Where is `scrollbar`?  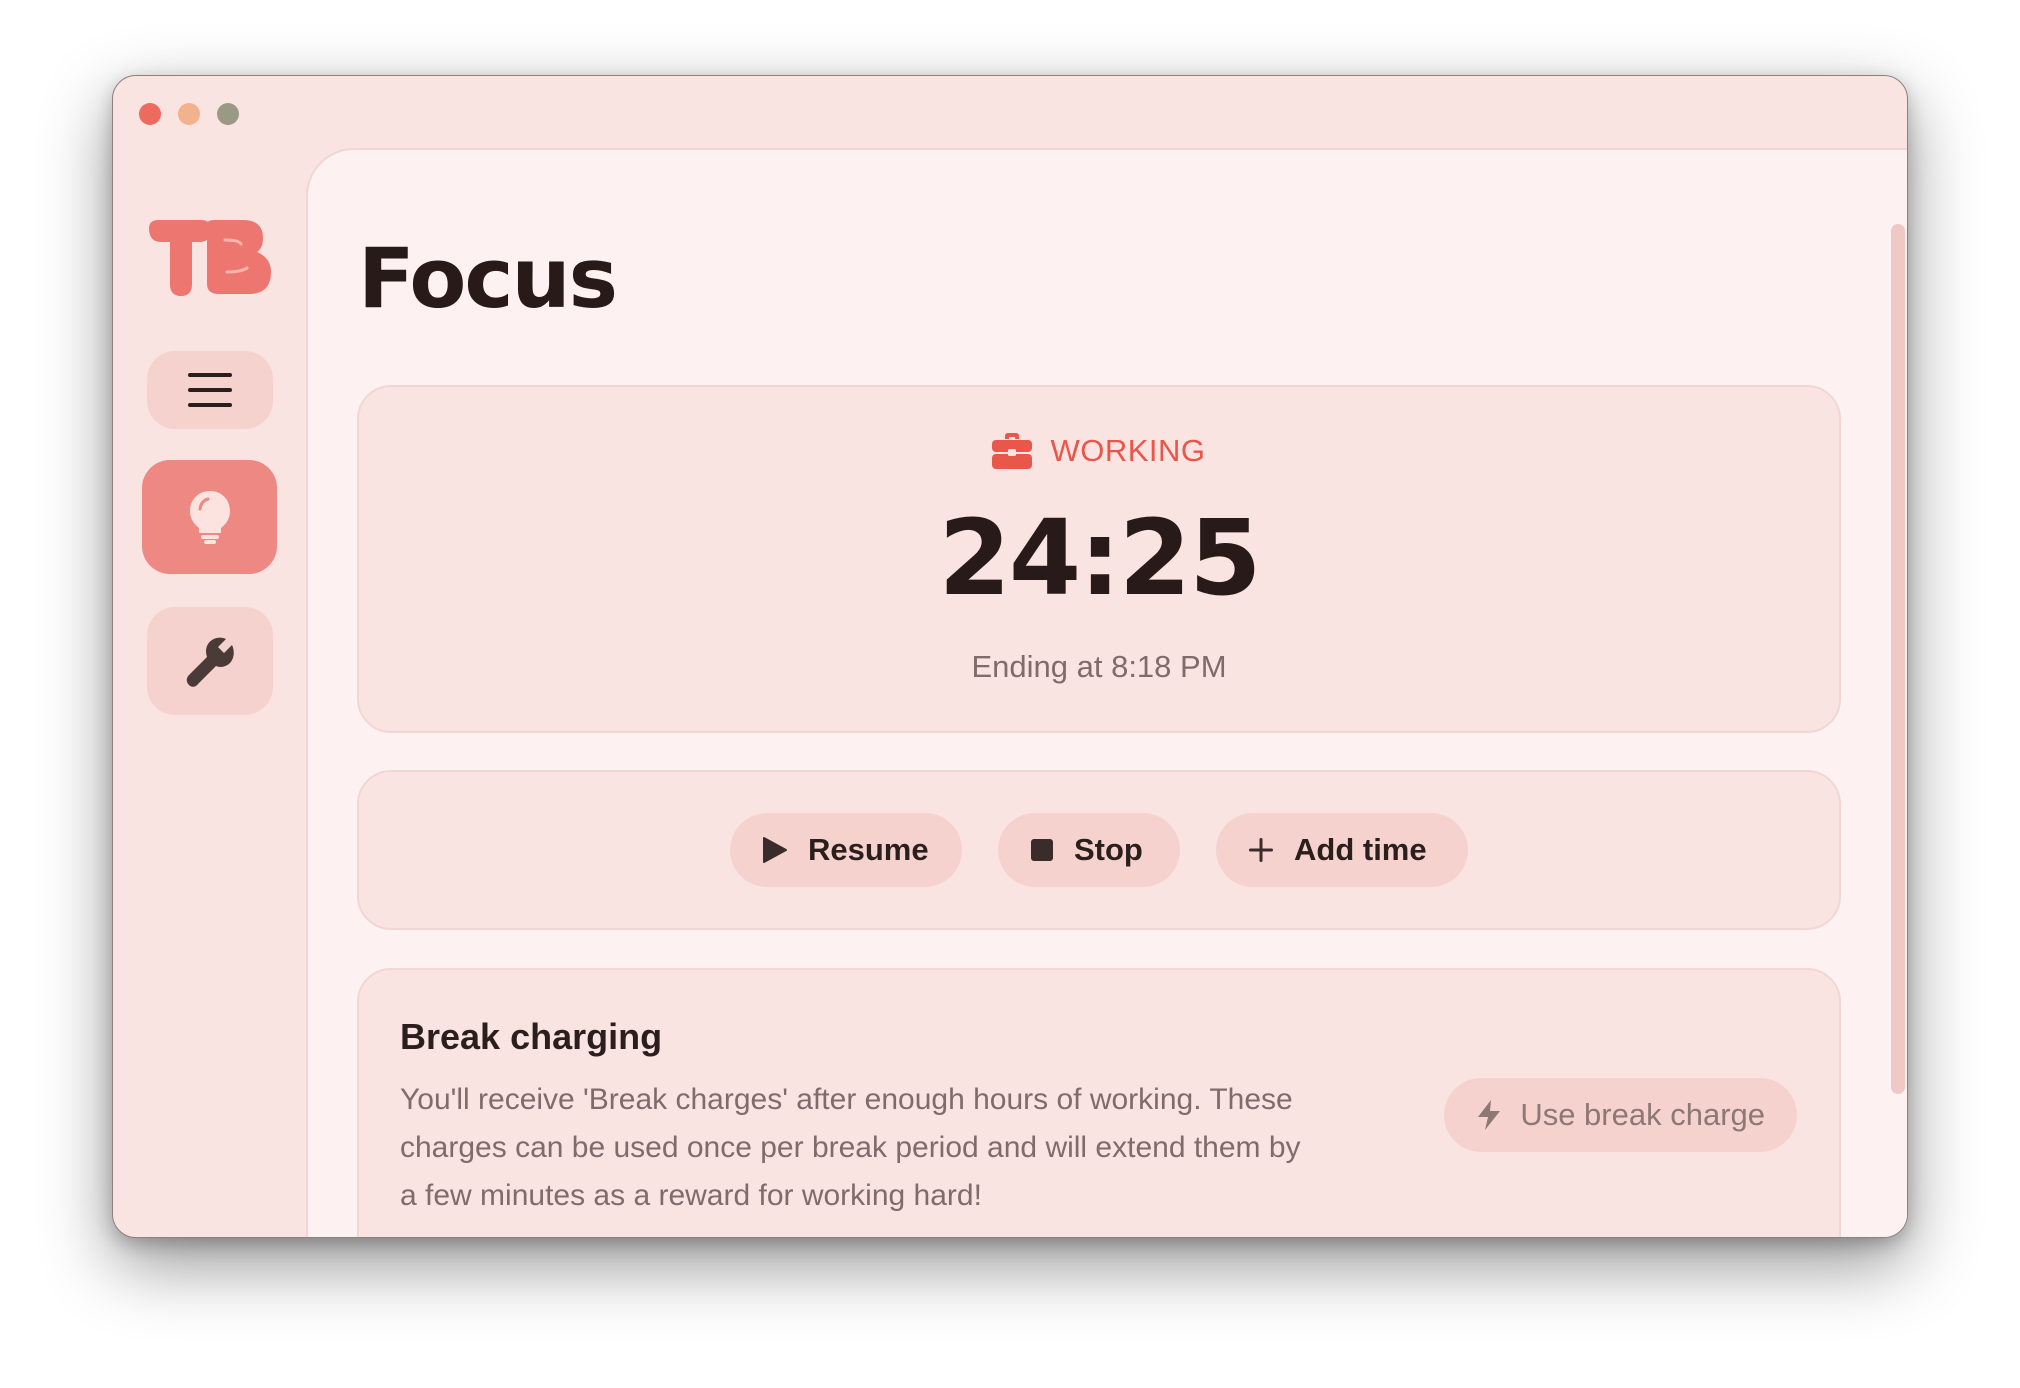 scrollbar is located at coordinates (1898, 659).